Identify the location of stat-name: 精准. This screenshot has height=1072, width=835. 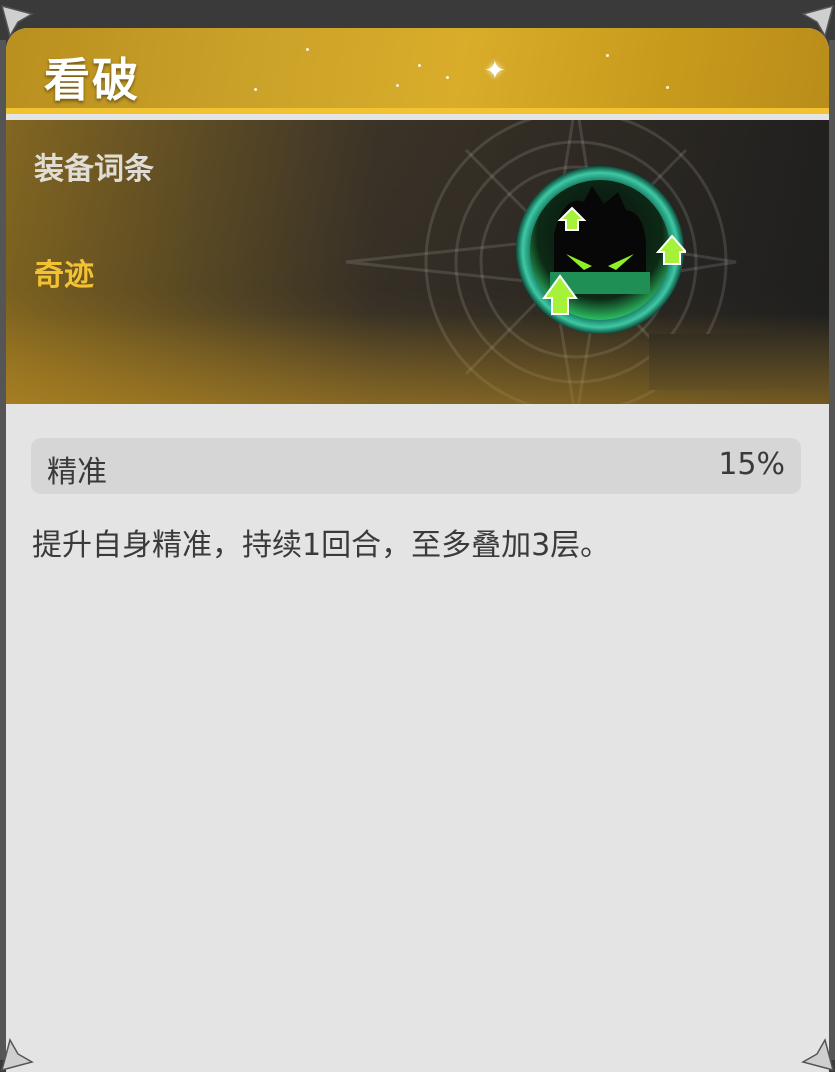
(77, 472).